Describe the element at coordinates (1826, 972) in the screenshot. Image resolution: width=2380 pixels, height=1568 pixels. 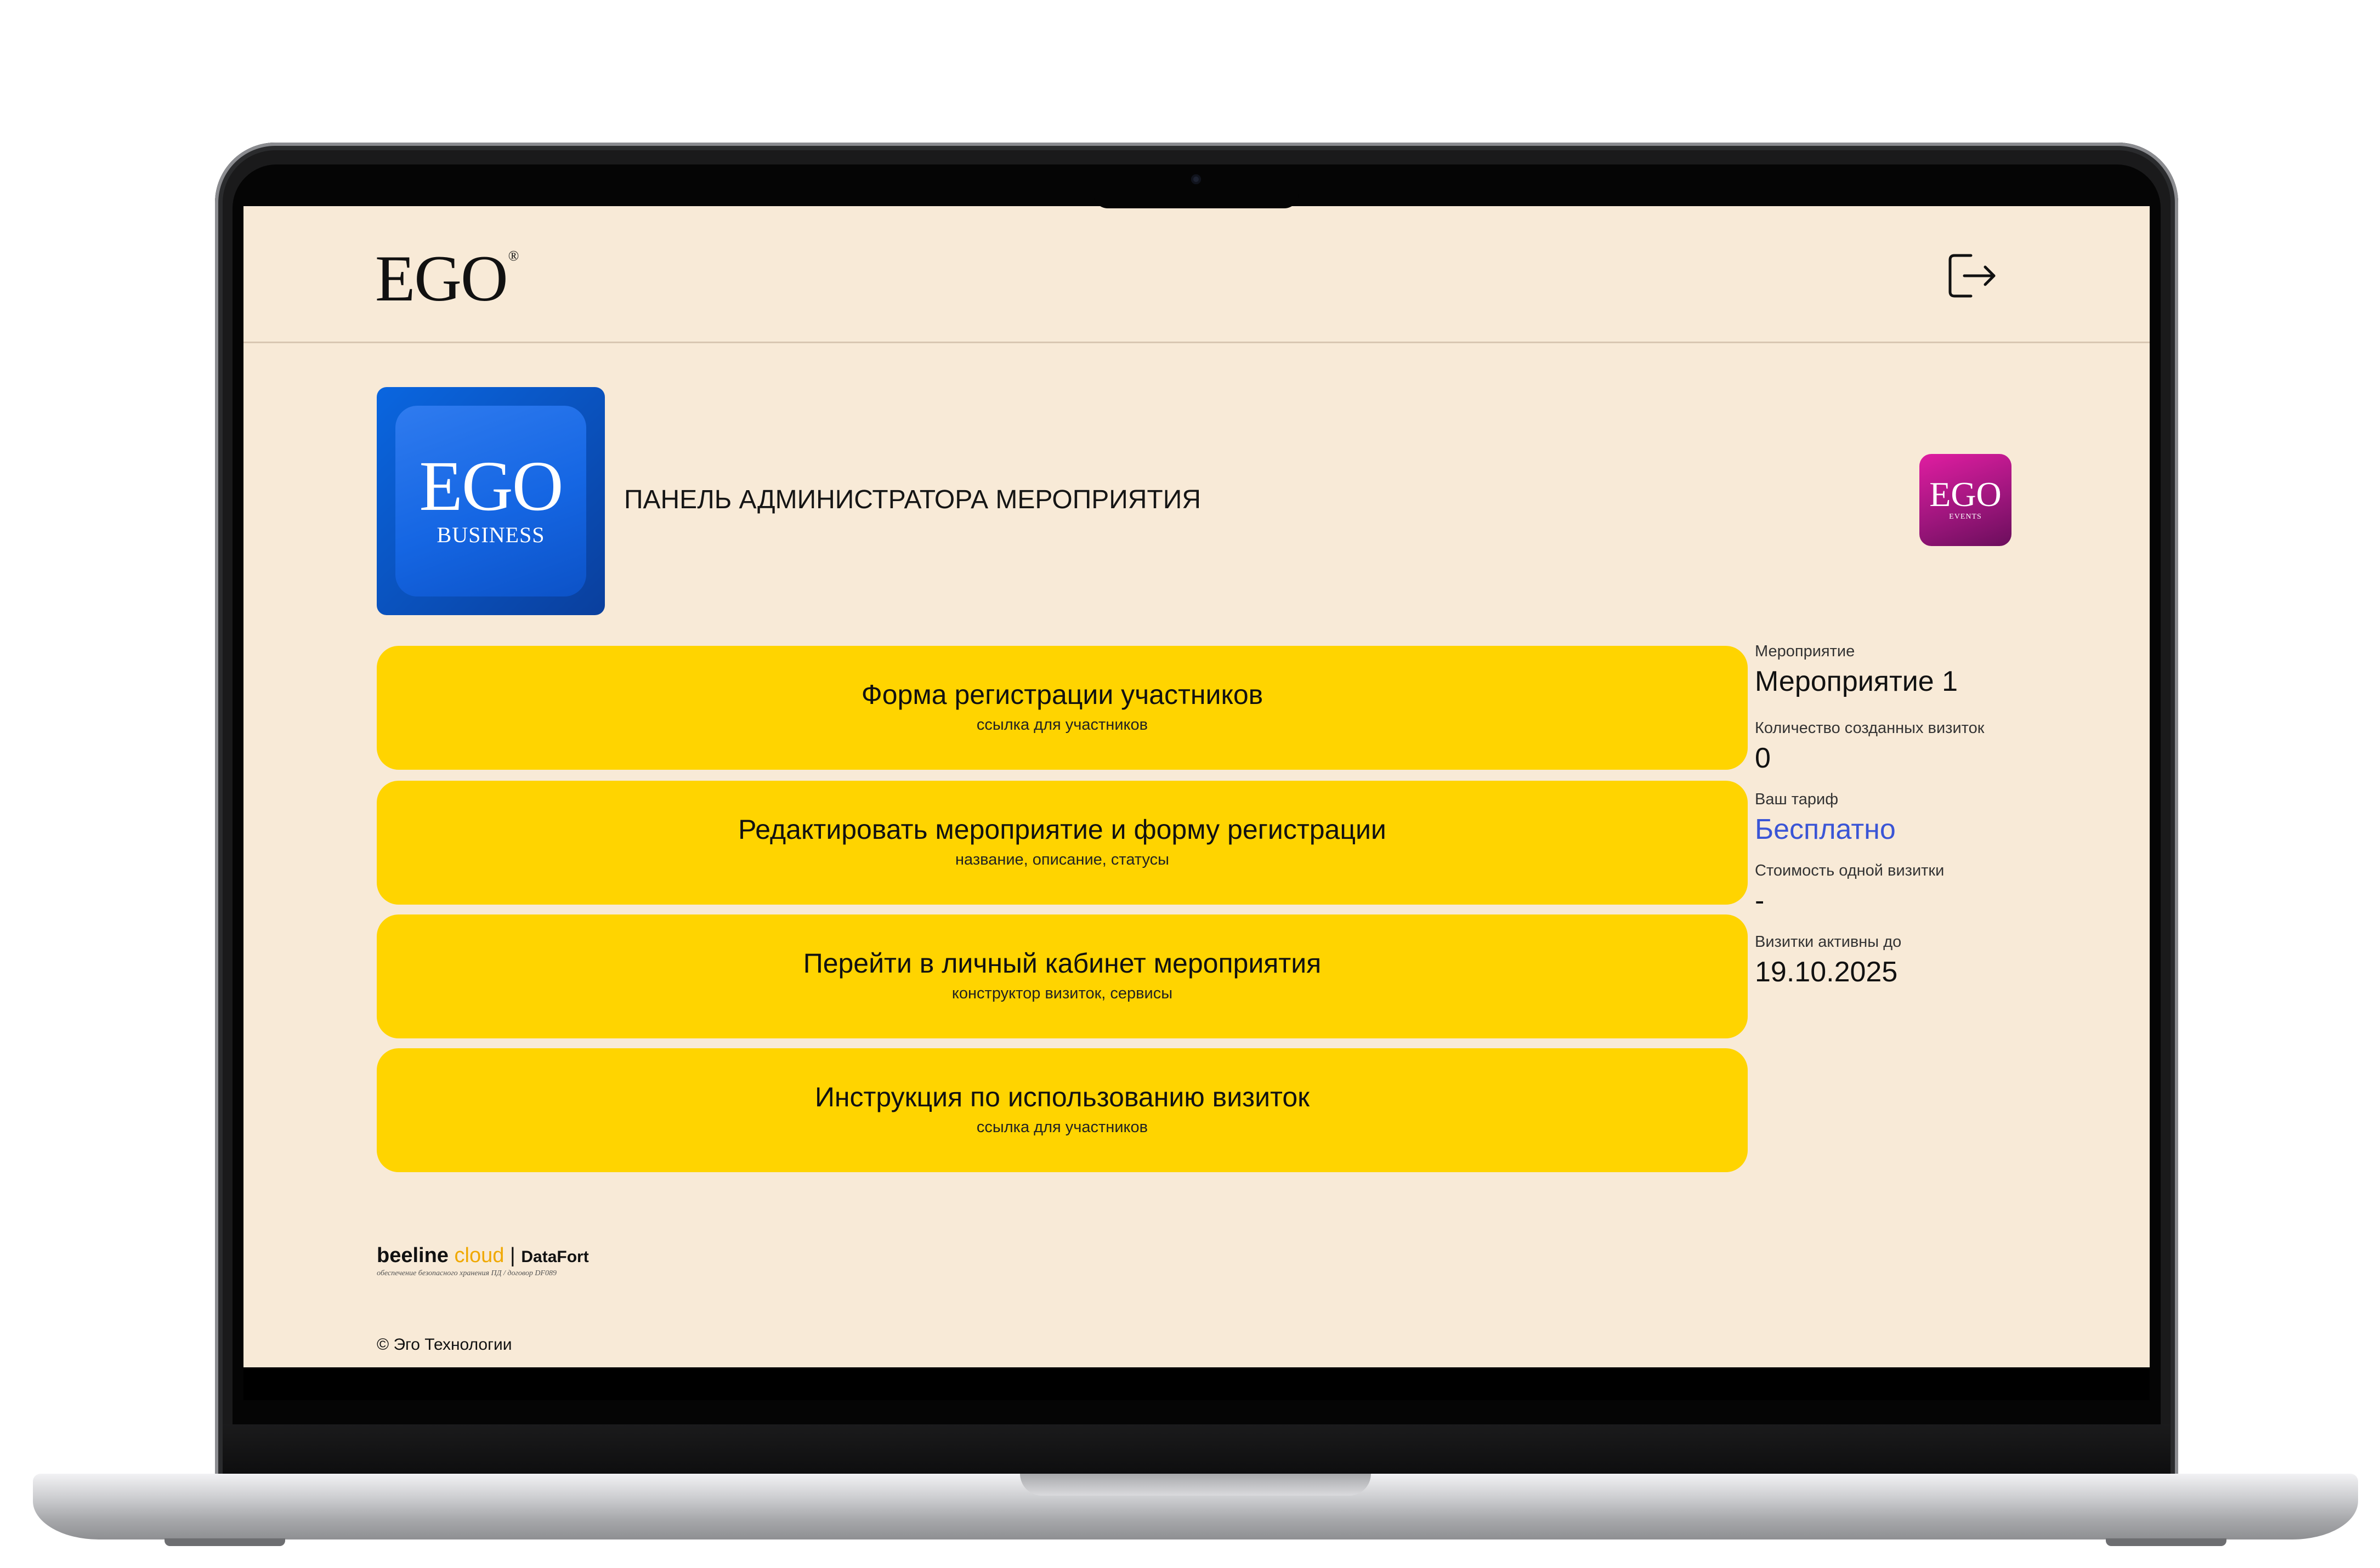
I see `active-until-value: 19.10.2025` at that location.